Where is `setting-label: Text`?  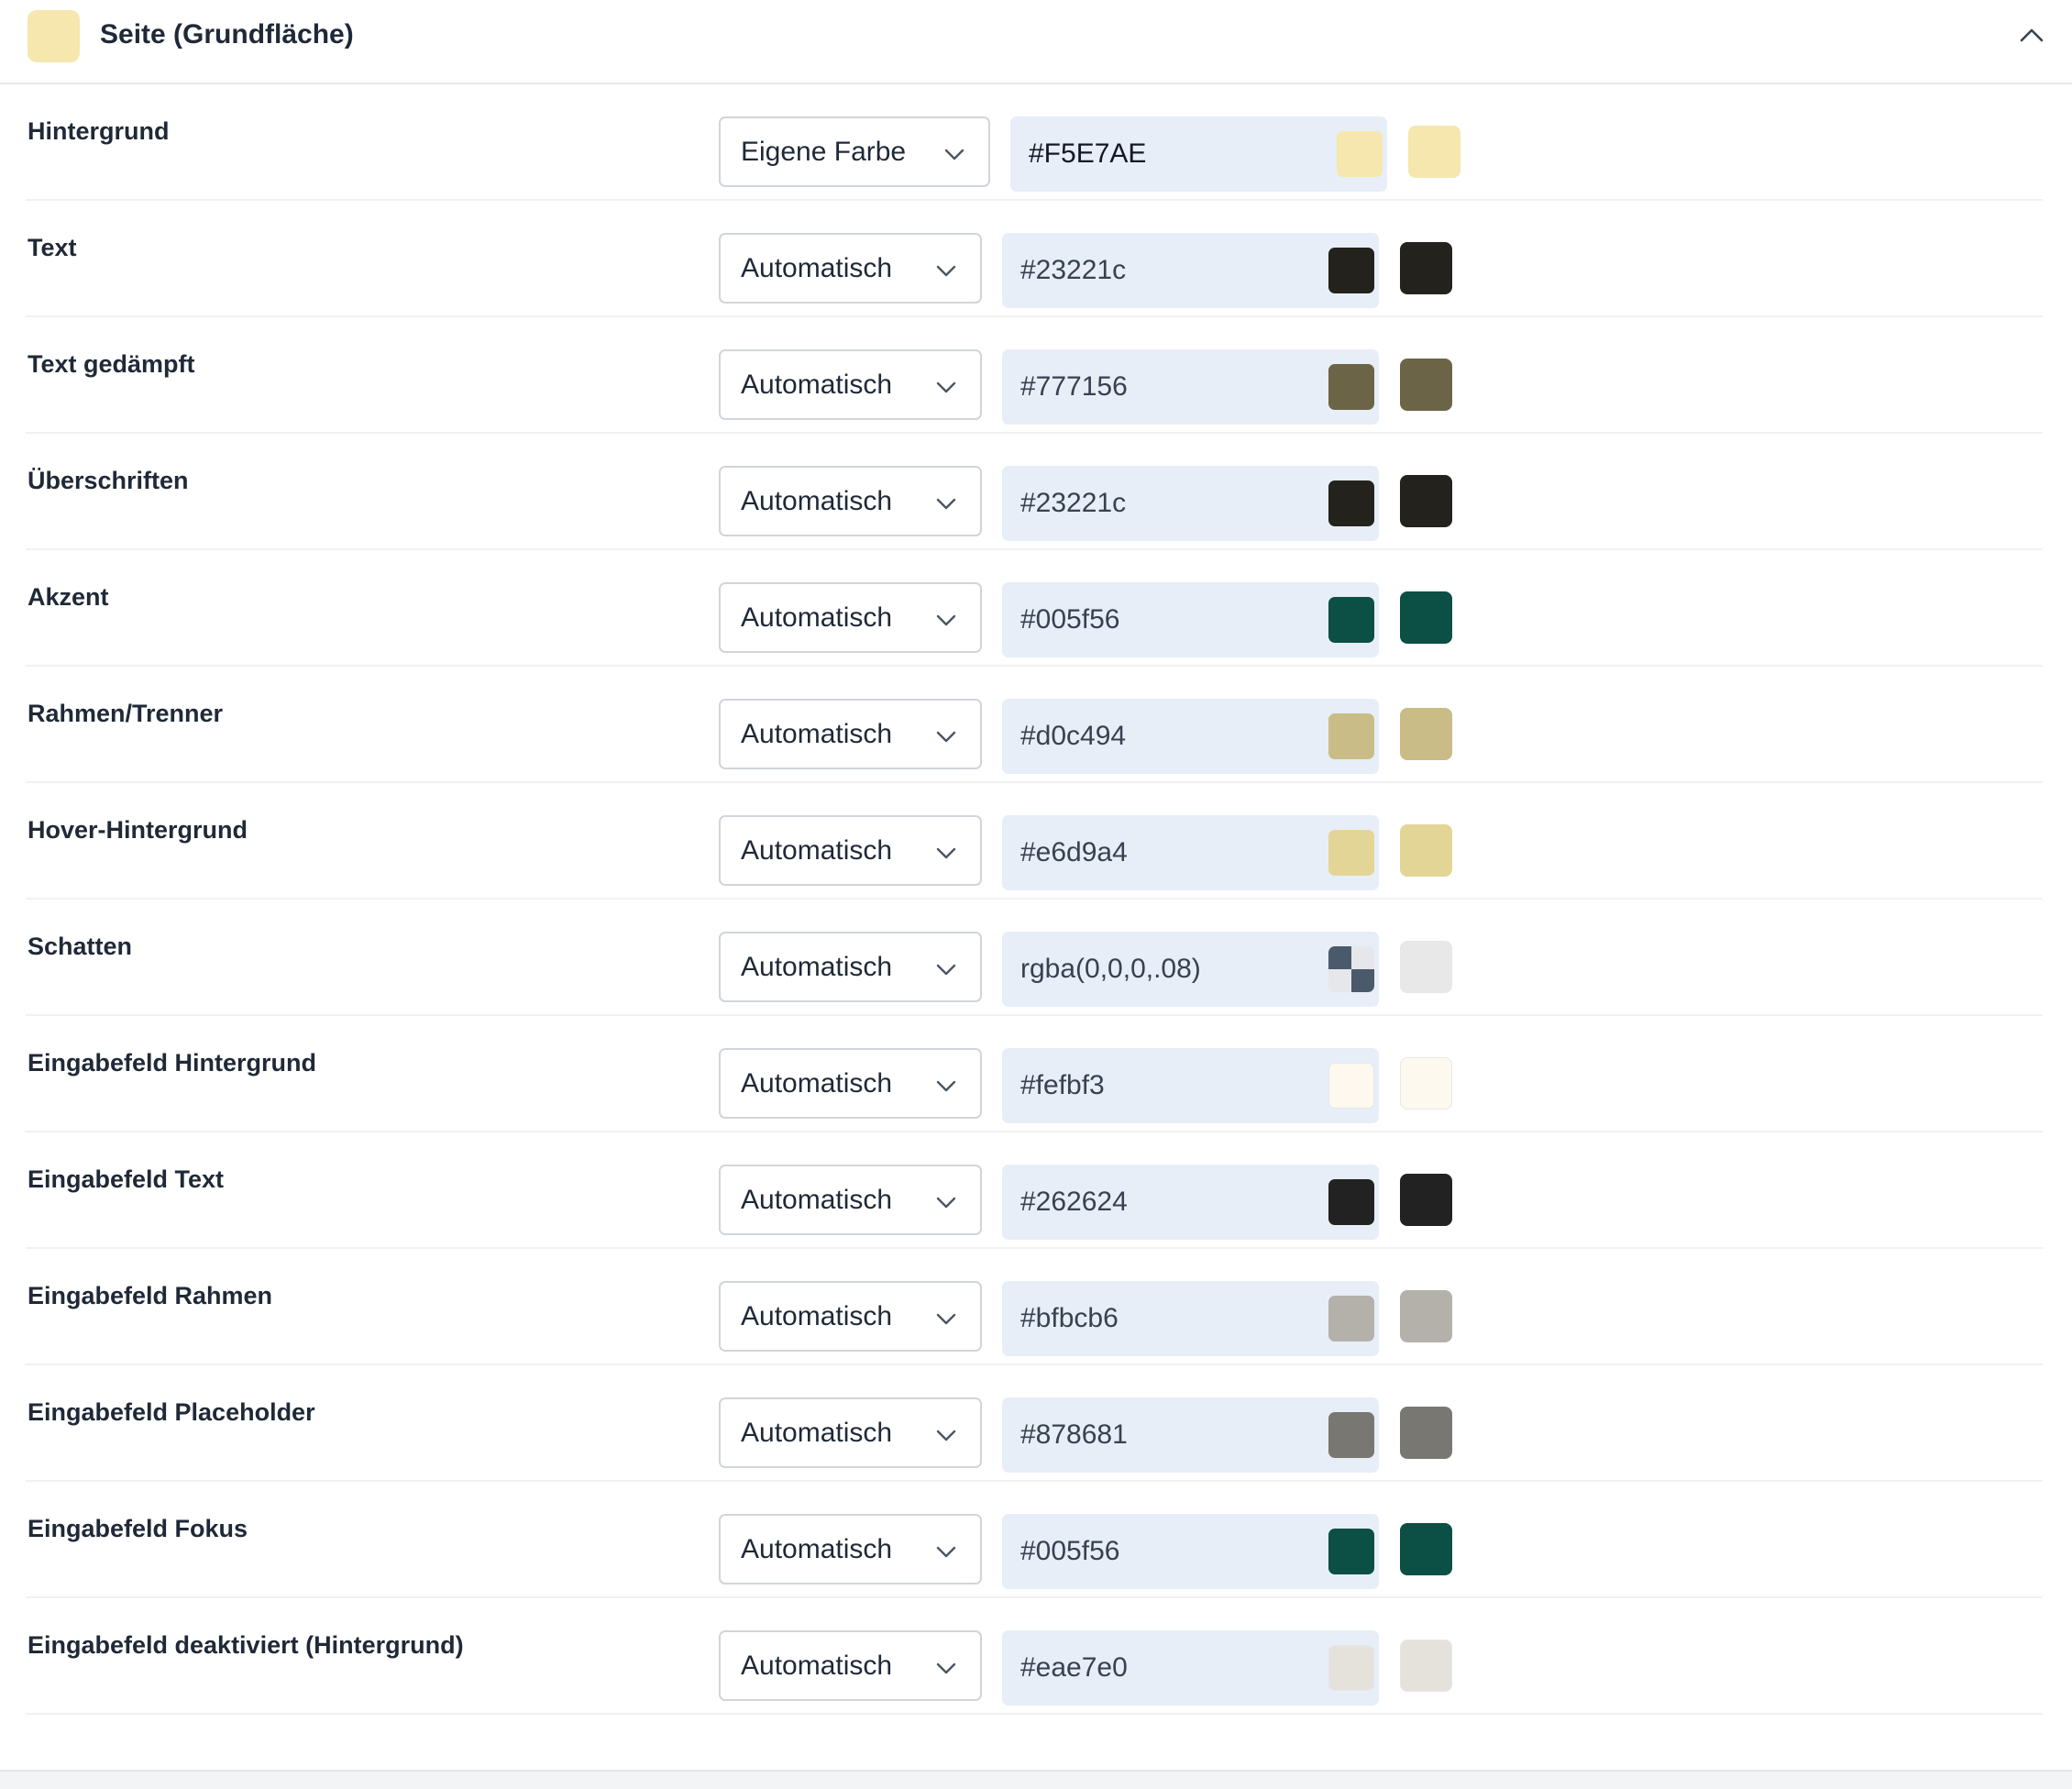
setting-label: Text is located at coordinates (52, 247).